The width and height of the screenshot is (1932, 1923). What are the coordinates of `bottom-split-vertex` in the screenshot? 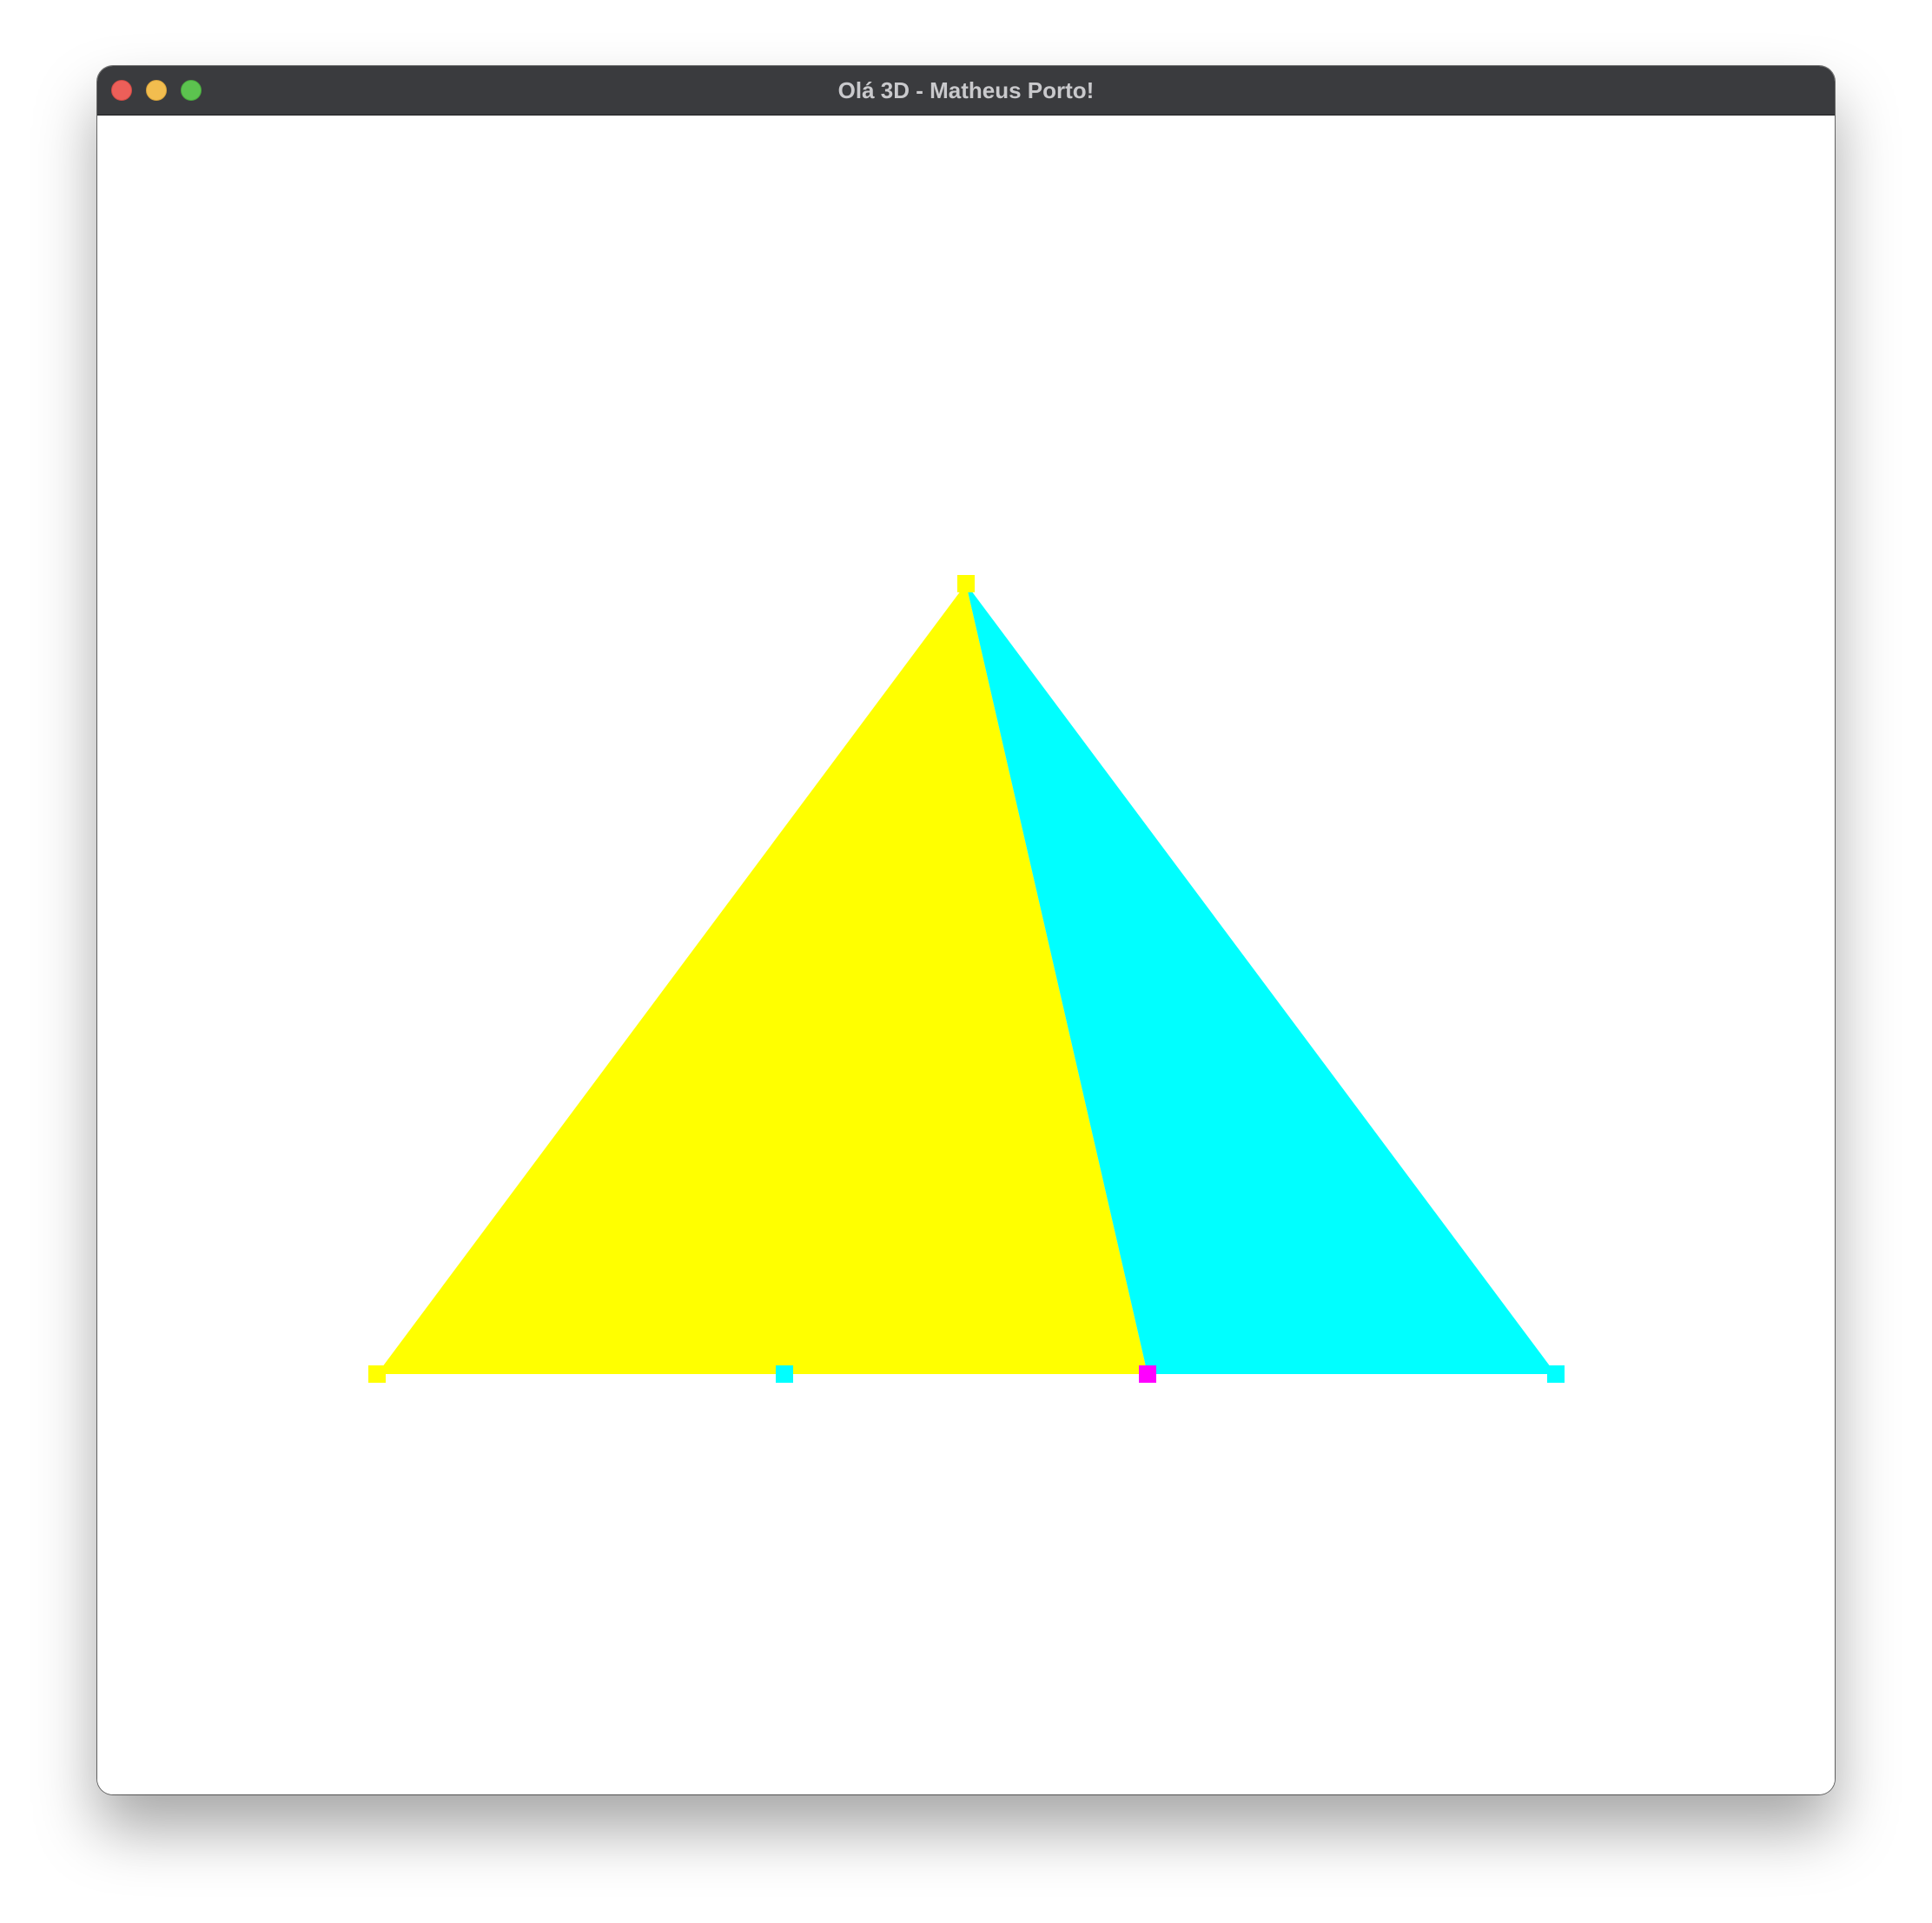 It's located at (1148, 1374).